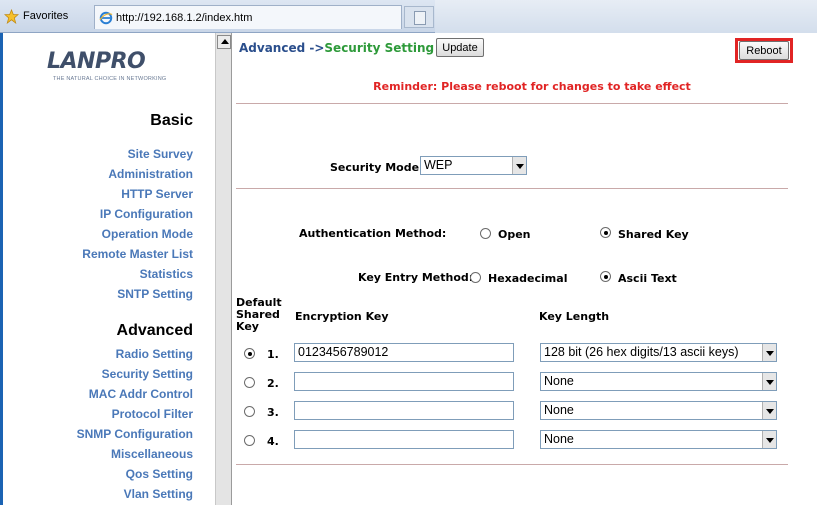  What do you see at coordinates (137, 254) in the screenshot?
I see `nav-remote-master-list: Remote Master List` at bounding box center [137, 254].